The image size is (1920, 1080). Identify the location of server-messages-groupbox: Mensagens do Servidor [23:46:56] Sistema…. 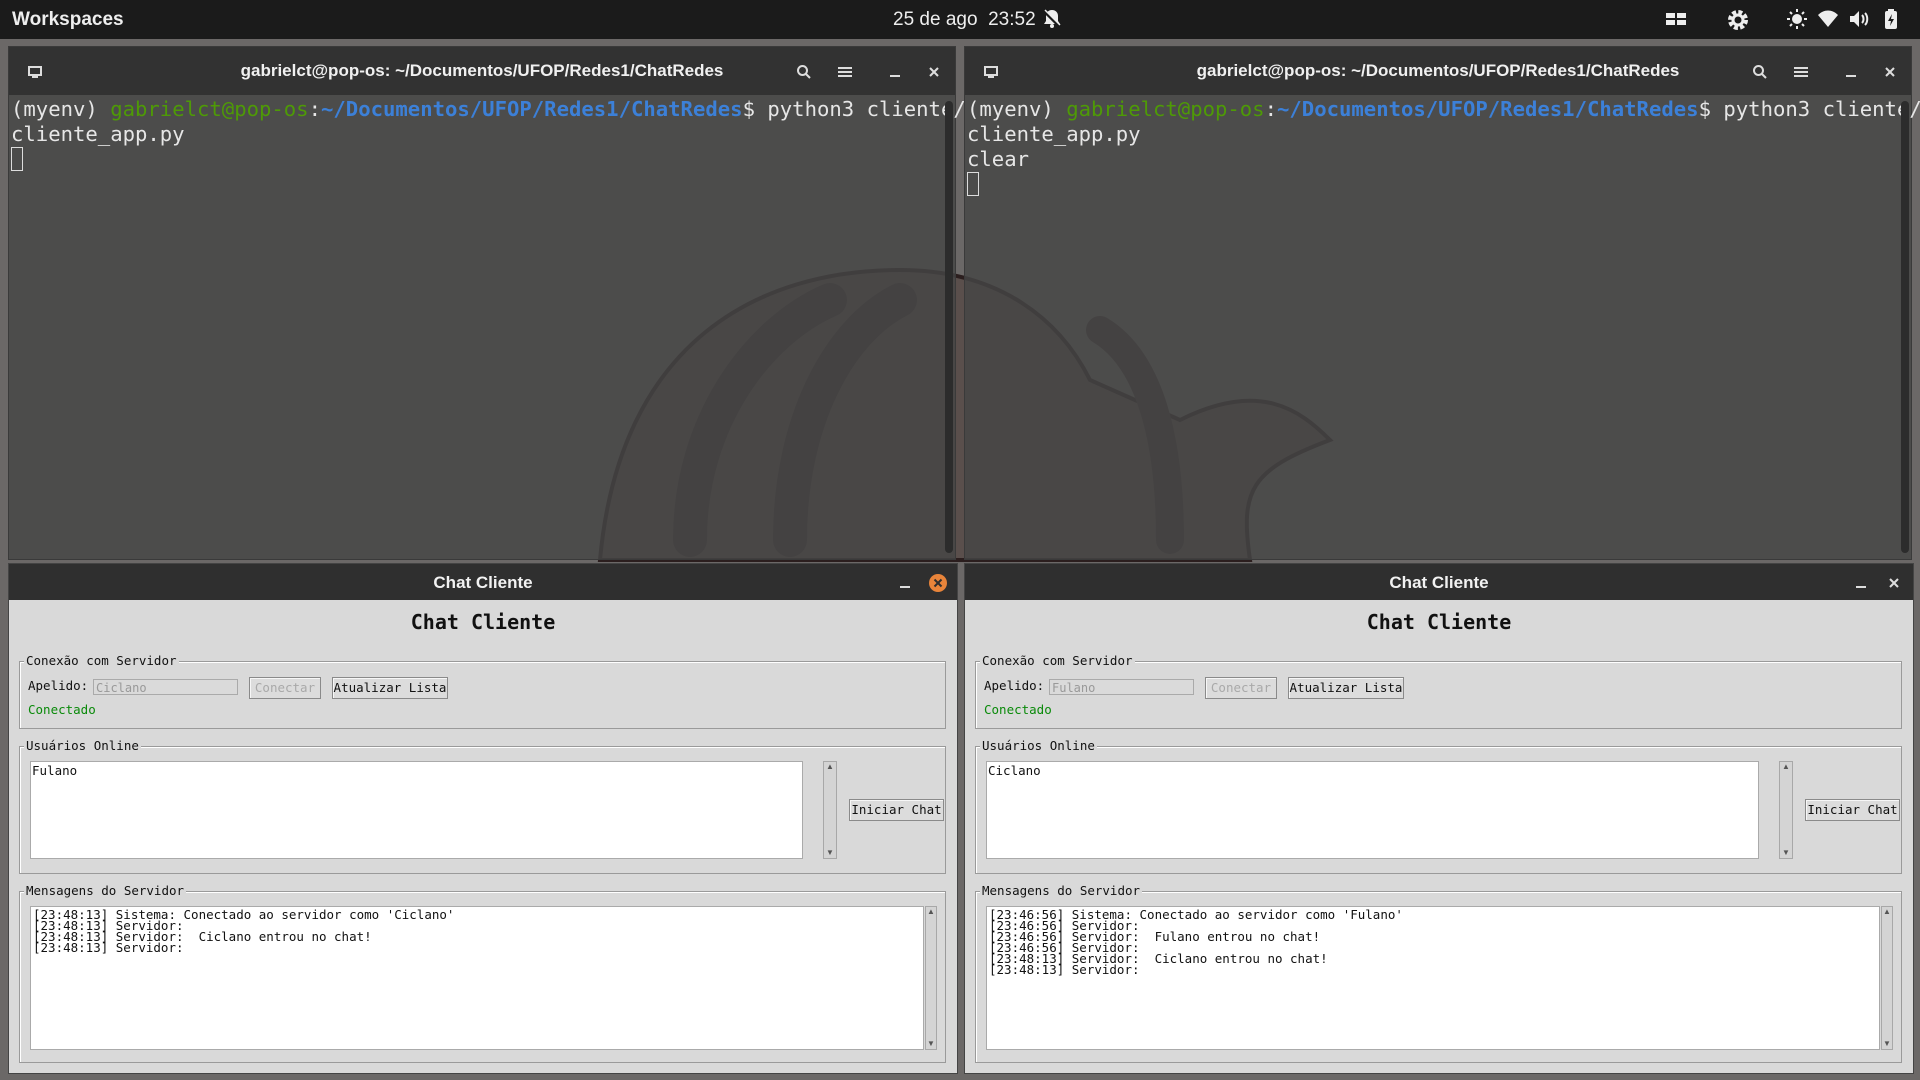
(1438, 973).